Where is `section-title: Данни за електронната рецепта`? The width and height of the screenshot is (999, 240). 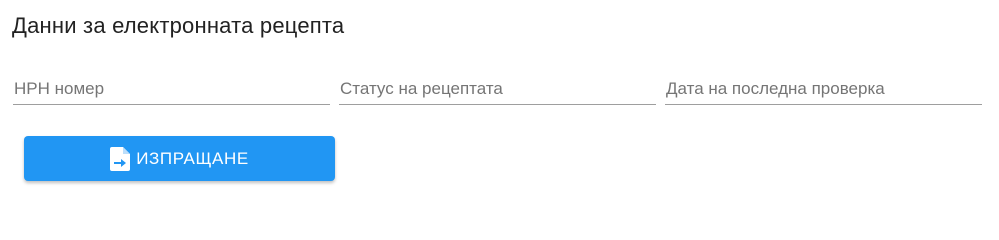 section-title: Данни за електронната рецепта is located at coordinates (178, 25).